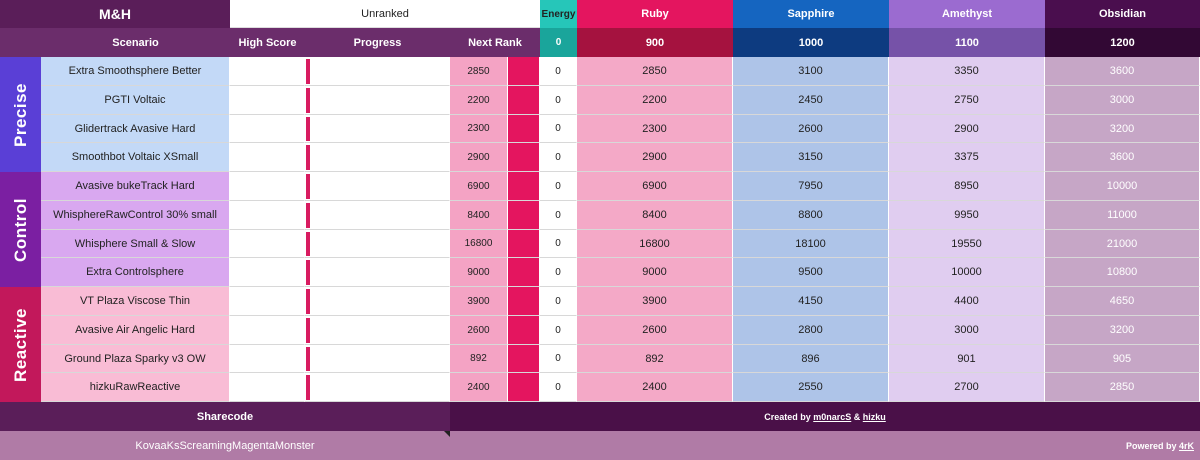 The height and width of the screenshot is (460, 1200). What do you see at coordinates (225, 416) in the screenshot?
I see `sharecode-label: Sharecode` at bounding box center [225, 416].